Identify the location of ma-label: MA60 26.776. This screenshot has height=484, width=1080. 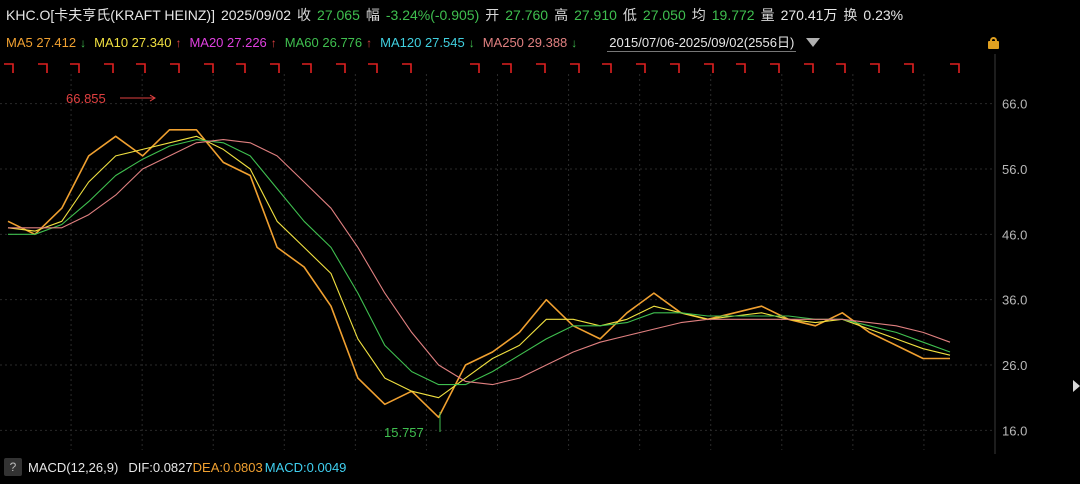
(323, 42).